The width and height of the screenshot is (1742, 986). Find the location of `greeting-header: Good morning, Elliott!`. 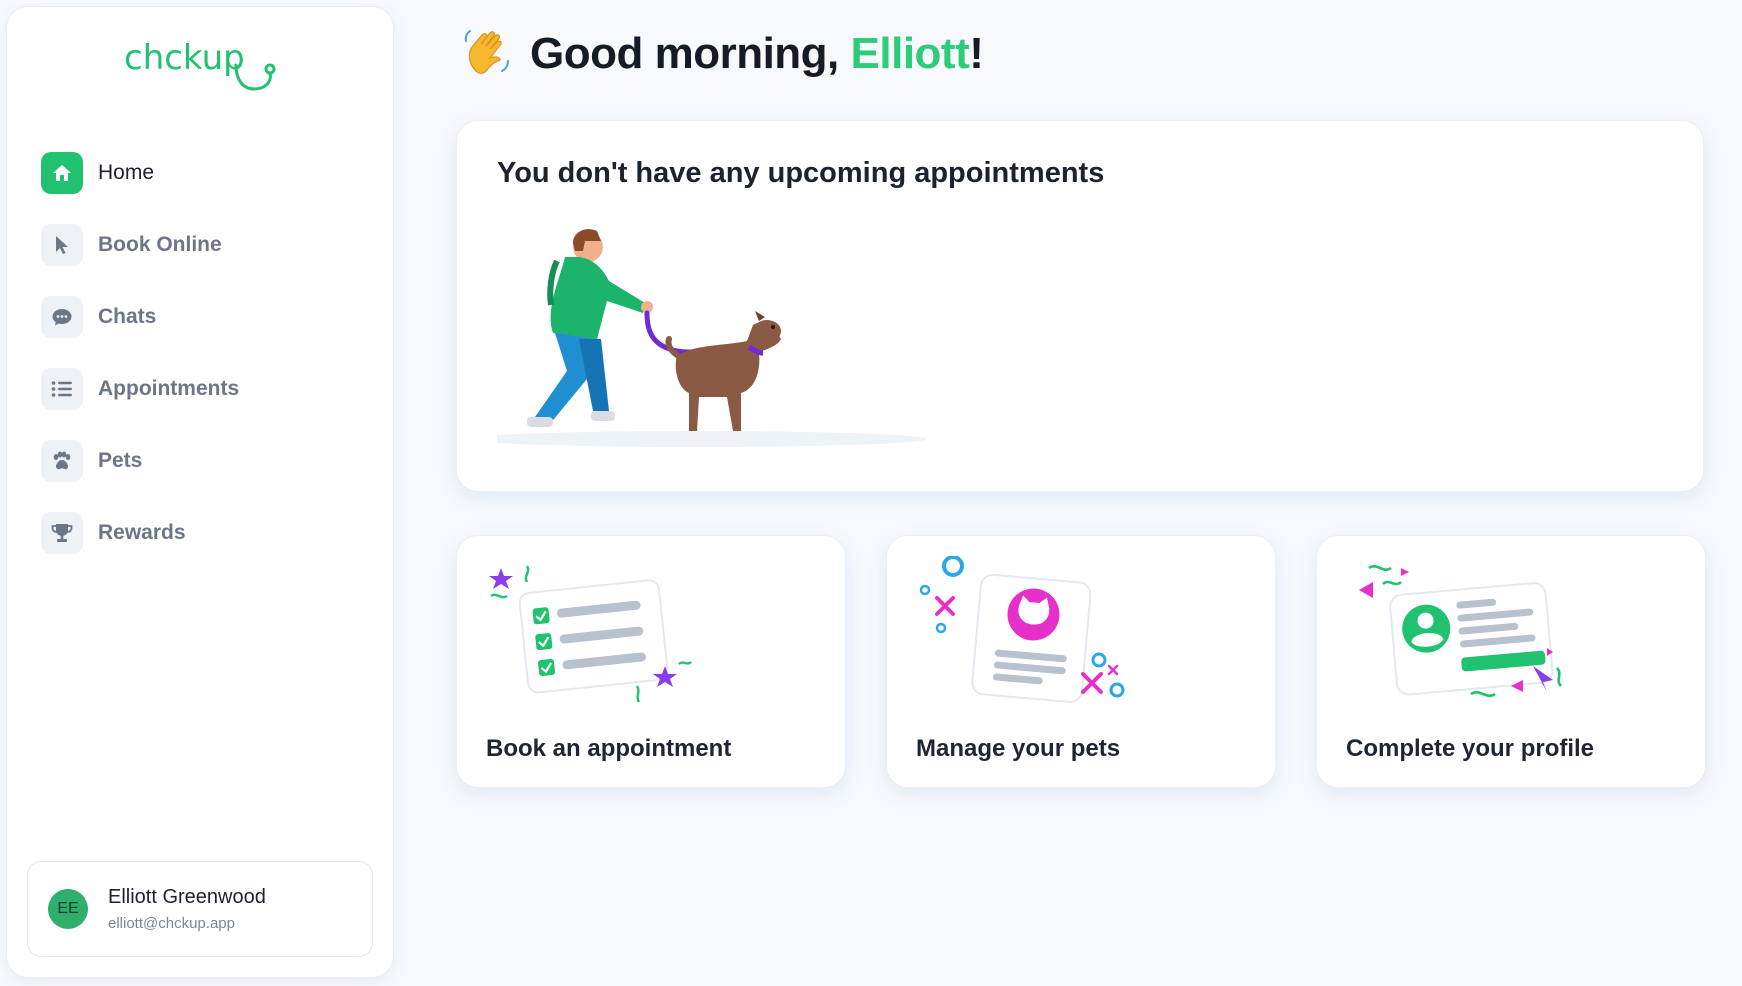

greeting-header: Good morning, Elliott! is located at coordinates (723, 54).